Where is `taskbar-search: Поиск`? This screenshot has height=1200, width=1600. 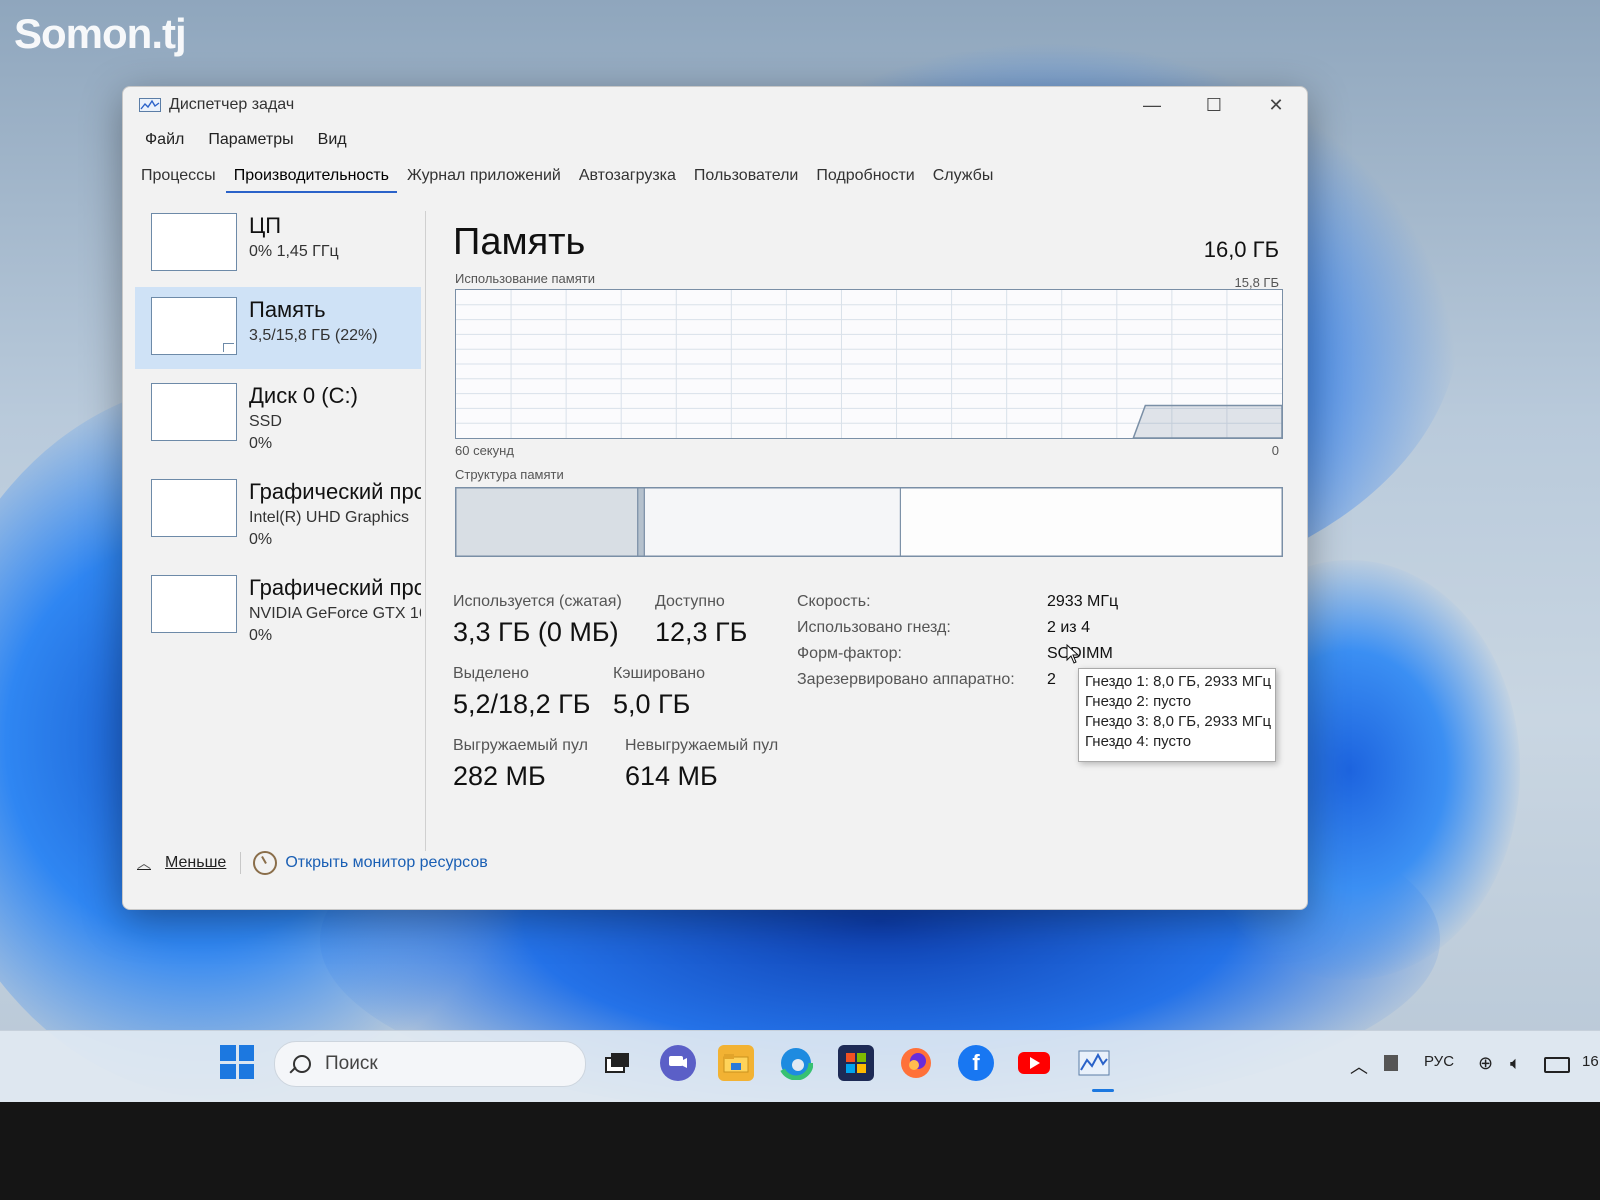
taskbar-search: Поиск is located at coordinates (430, 1064).